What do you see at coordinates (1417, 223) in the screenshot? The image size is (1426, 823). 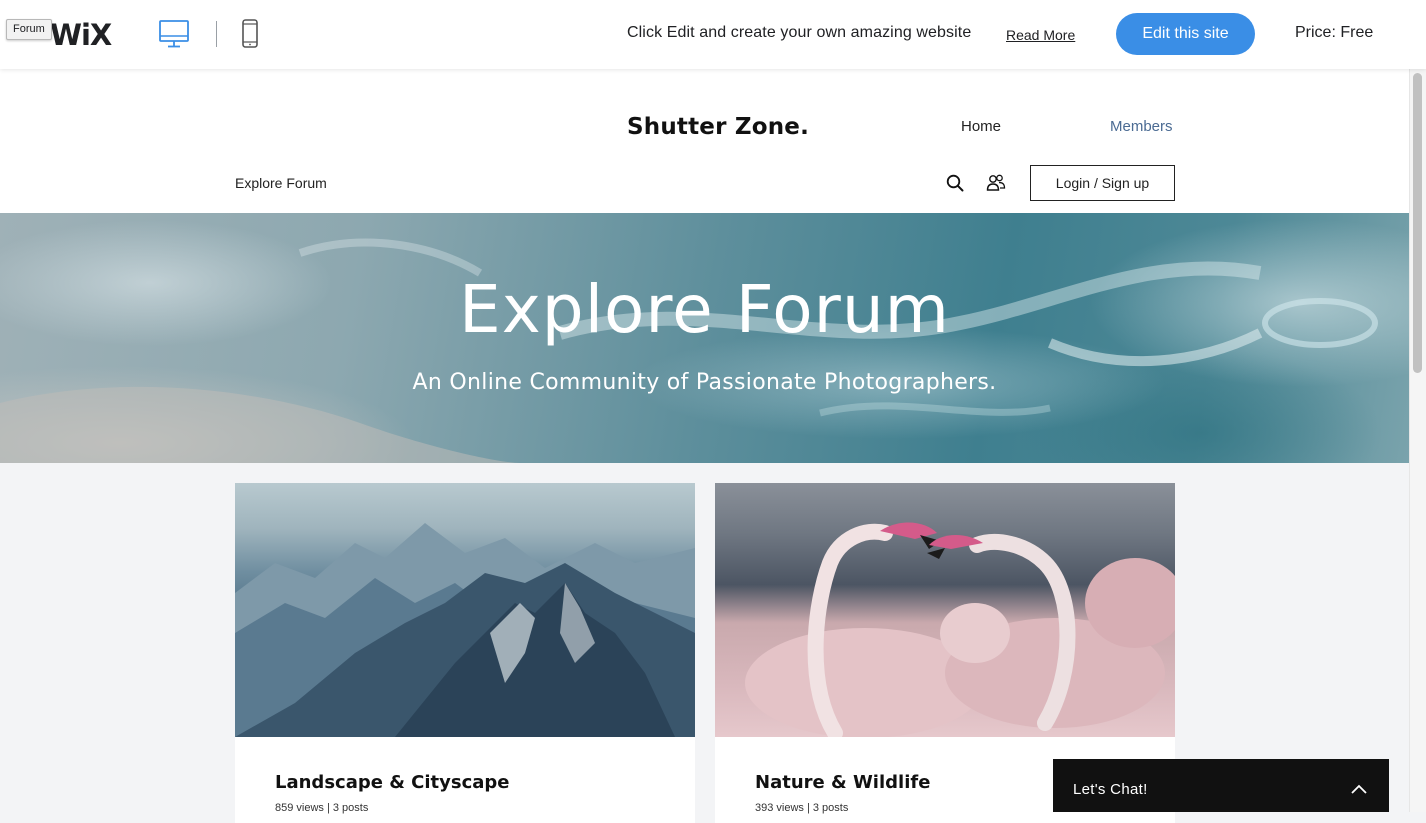 I see `scrollbar-thumb` at bounding box center [1417, 223].